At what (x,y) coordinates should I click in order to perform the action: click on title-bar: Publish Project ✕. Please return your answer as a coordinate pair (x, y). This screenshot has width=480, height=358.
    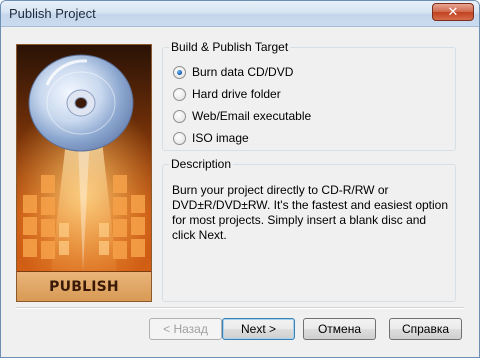
    Looking at the image, I should click on (240, 14).